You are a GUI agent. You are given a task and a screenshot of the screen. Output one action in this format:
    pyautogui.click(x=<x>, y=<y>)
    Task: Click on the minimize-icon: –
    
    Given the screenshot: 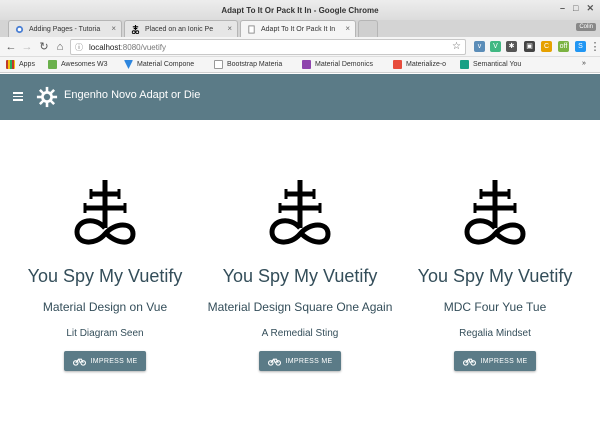 What is the action you would take?
    pyautogui.click(x=562, y=8)
    